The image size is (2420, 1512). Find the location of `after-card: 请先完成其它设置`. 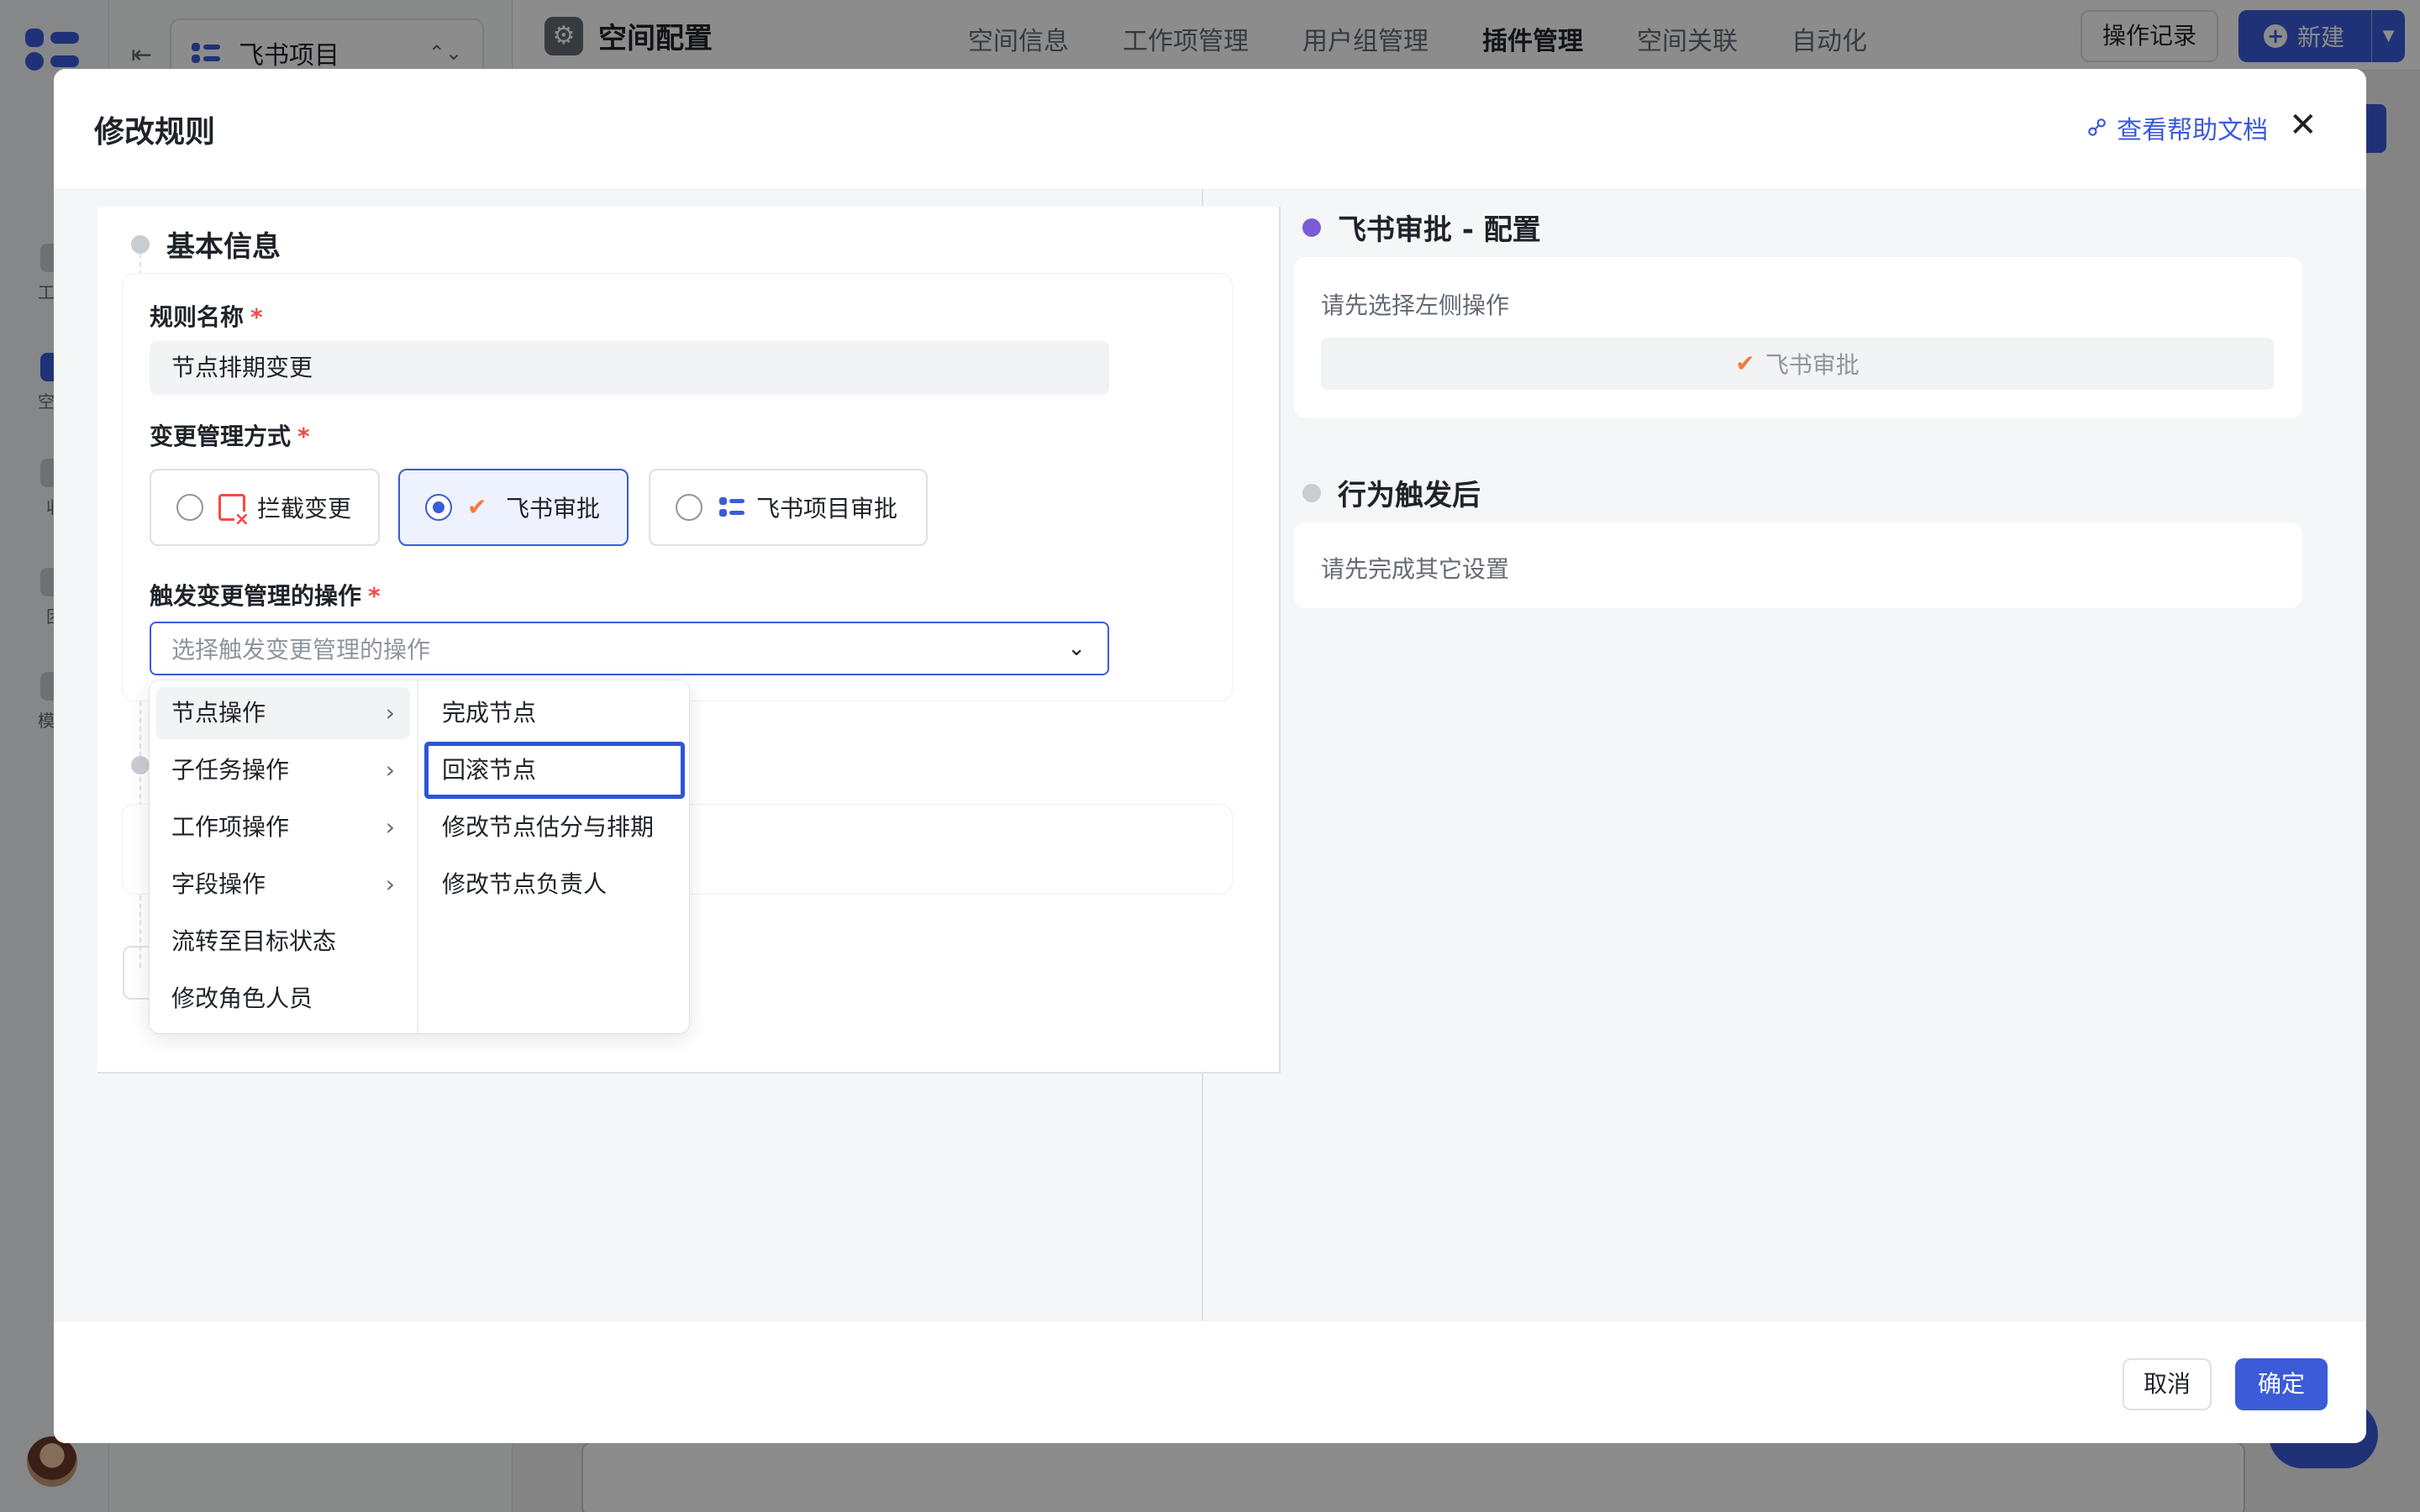

after-card: 请先完成其它设置 is located at coordinates (1798, 565).